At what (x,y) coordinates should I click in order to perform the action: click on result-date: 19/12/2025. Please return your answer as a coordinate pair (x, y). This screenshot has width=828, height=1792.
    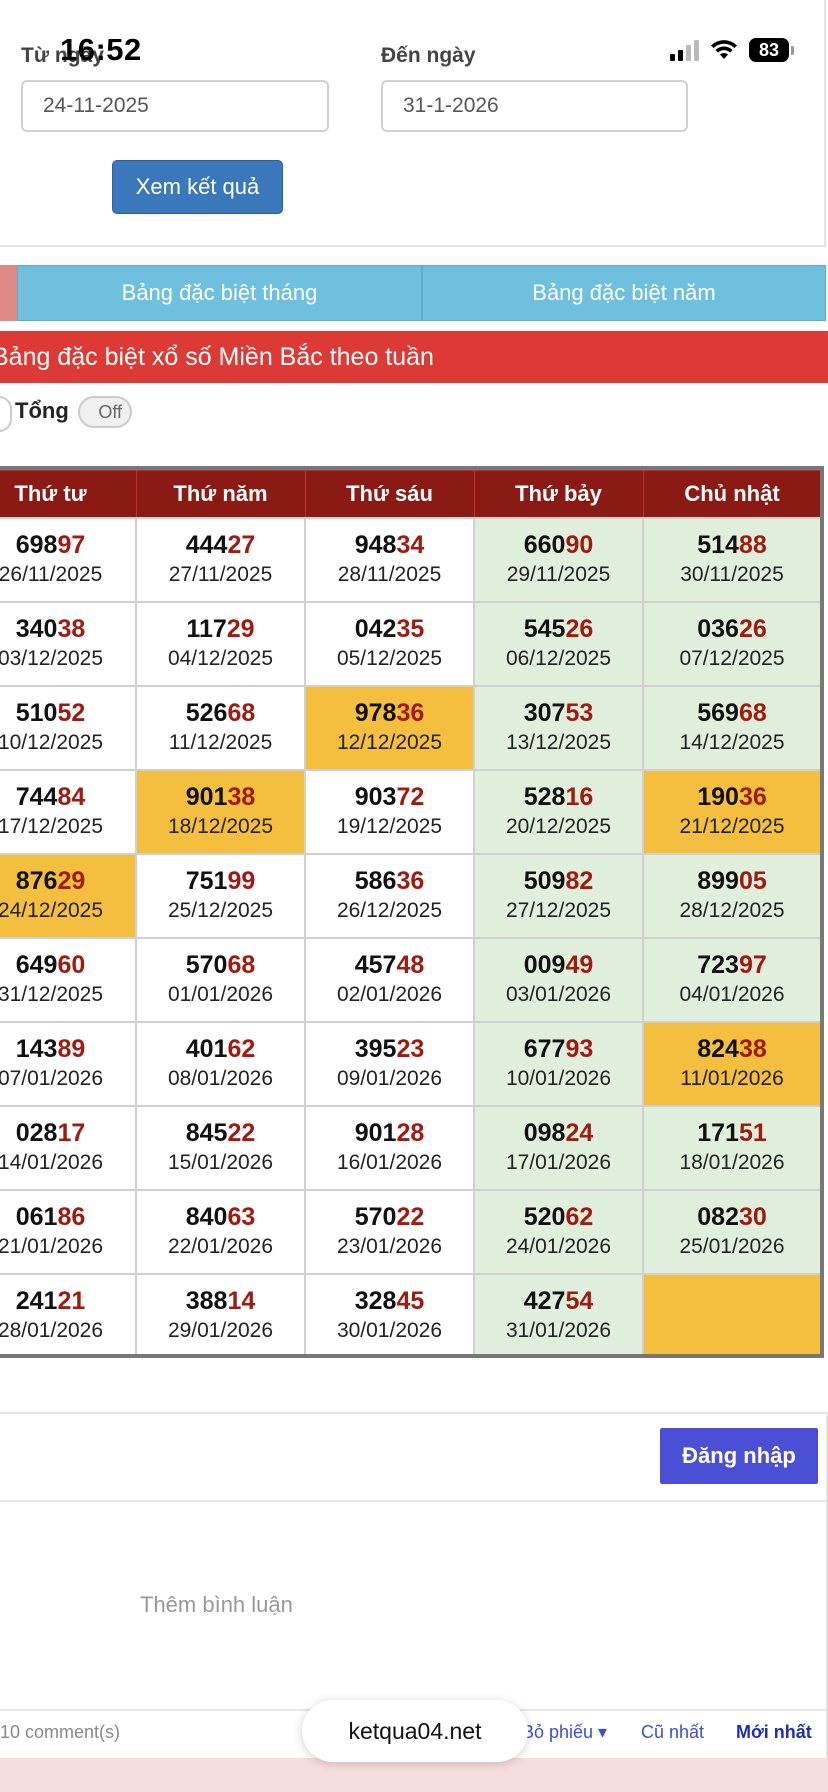
    Looking at the image, I should click on (389, 826).